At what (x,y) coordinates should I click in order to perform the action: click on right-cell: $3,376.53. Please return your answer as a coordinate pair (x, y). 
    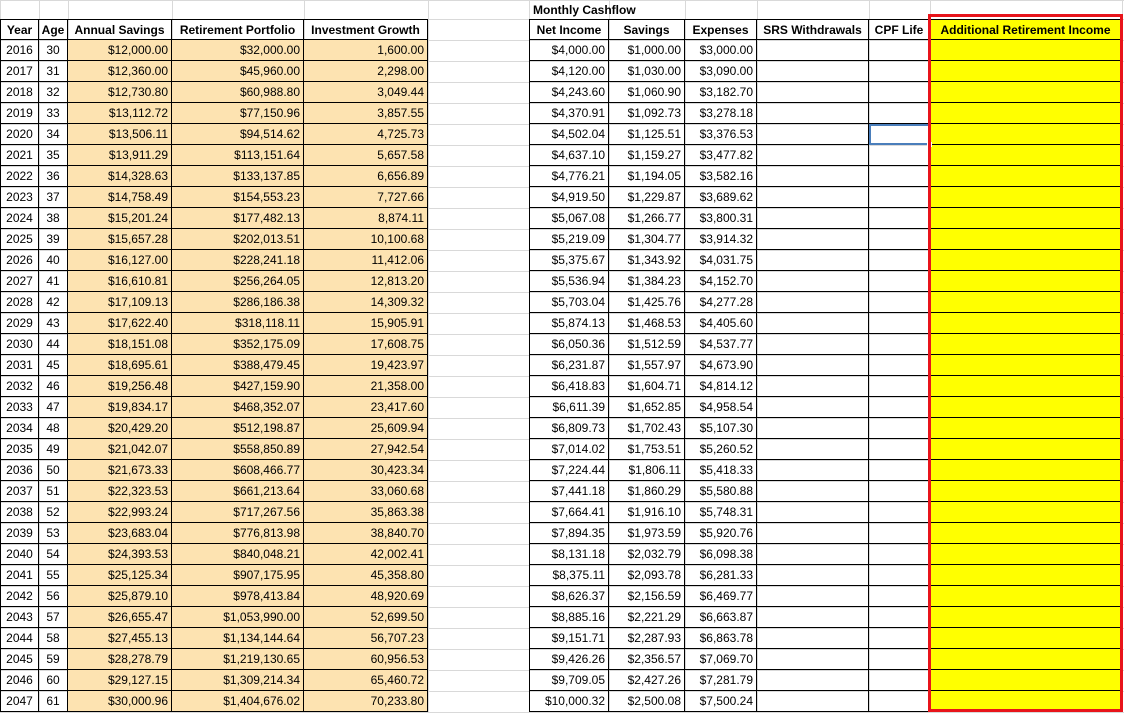
    Looking at the image, I should click on (721, 134).